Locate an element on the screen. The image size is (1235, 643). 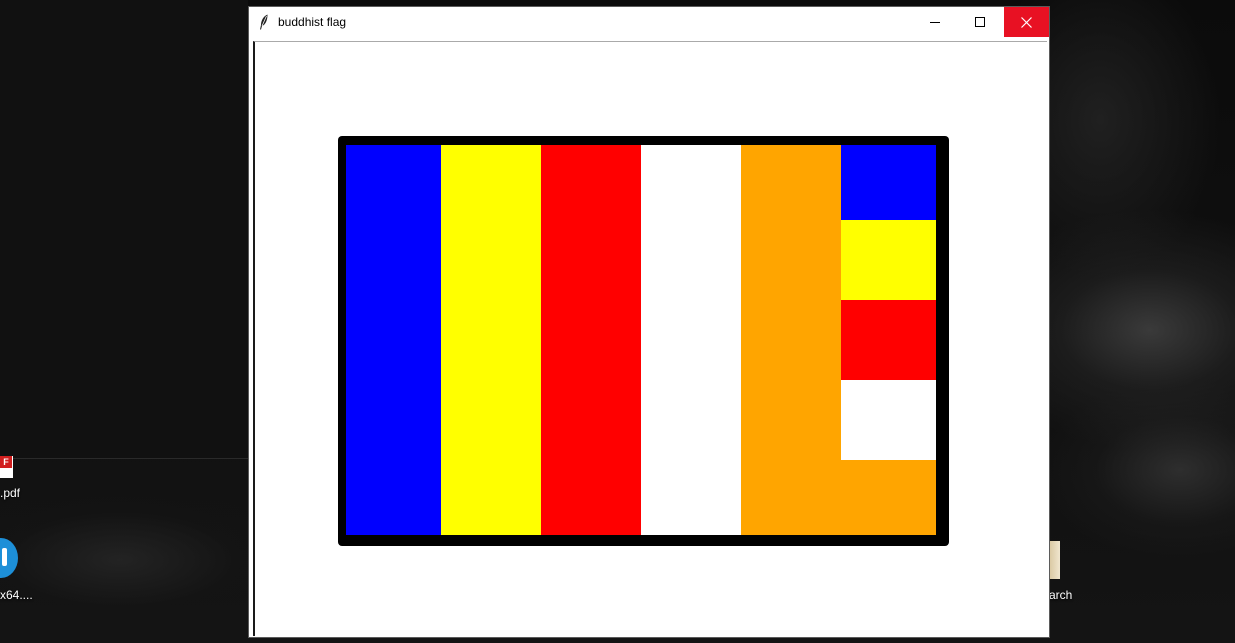
flag-block-white is located at coordinates (888, 420).